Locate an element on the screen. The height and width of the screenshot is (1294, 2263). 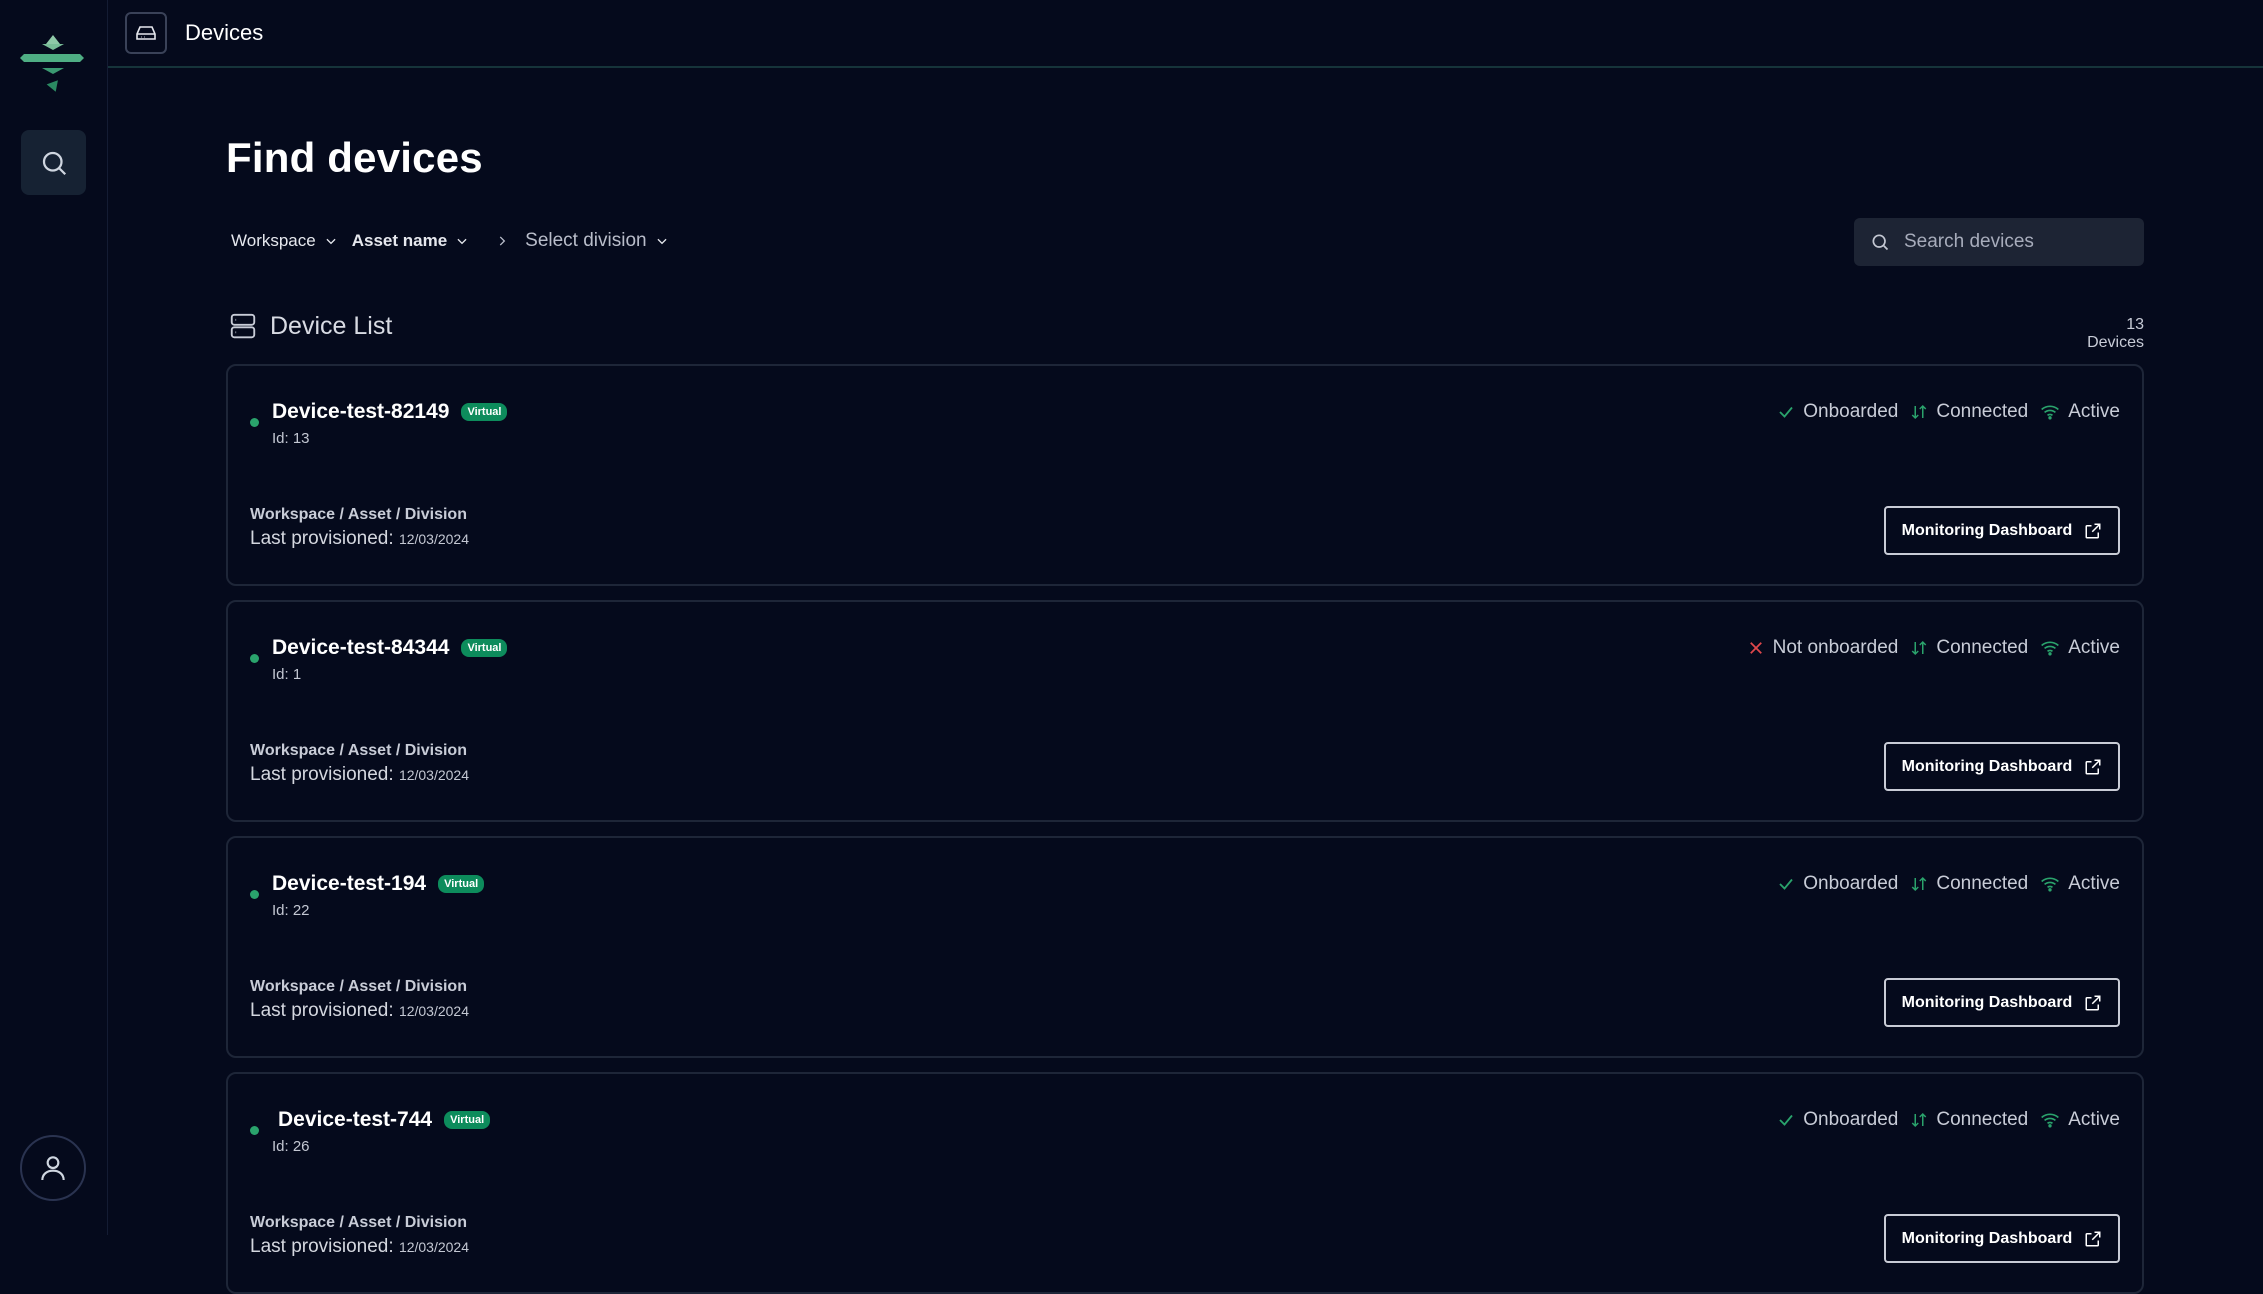
sidebar is located at coordinates (54, 617).